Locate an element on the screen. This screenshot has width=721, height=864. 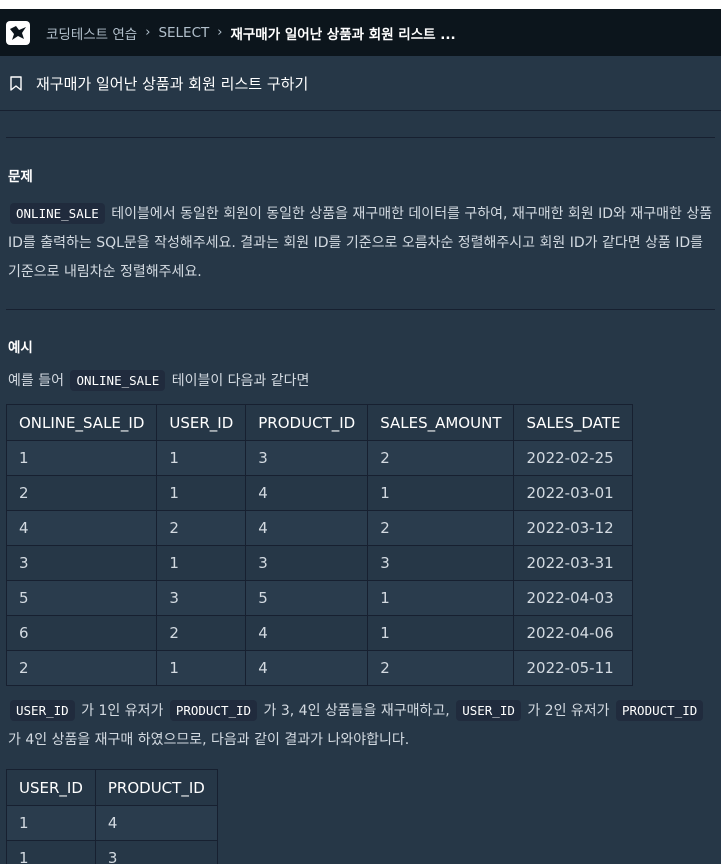
breadcrumb-select: SELECT is located at coordinates (183, 33).